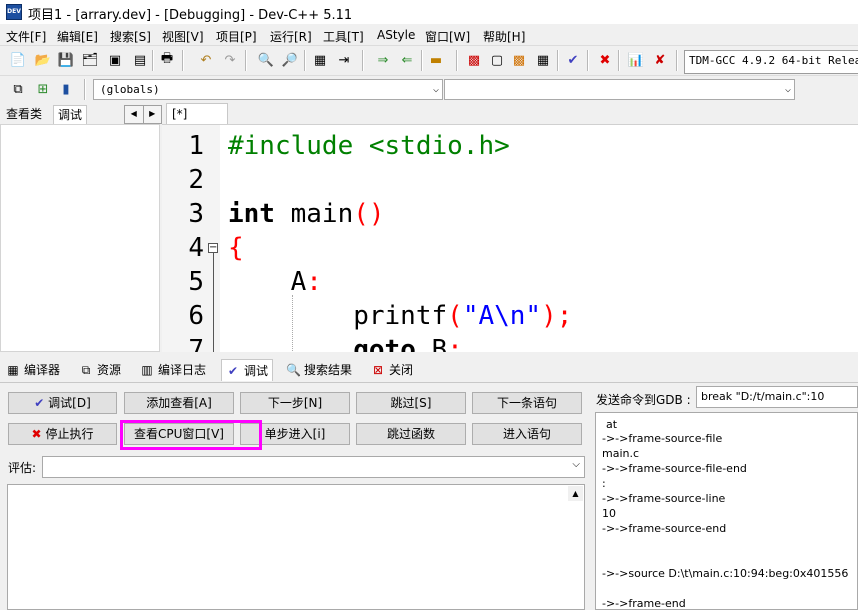  What do you see at coordinates (777, 397) in the screenshot?
I see `gdb-command-input: break "D:/t/main.c":10` at bounding box center [777, 397].